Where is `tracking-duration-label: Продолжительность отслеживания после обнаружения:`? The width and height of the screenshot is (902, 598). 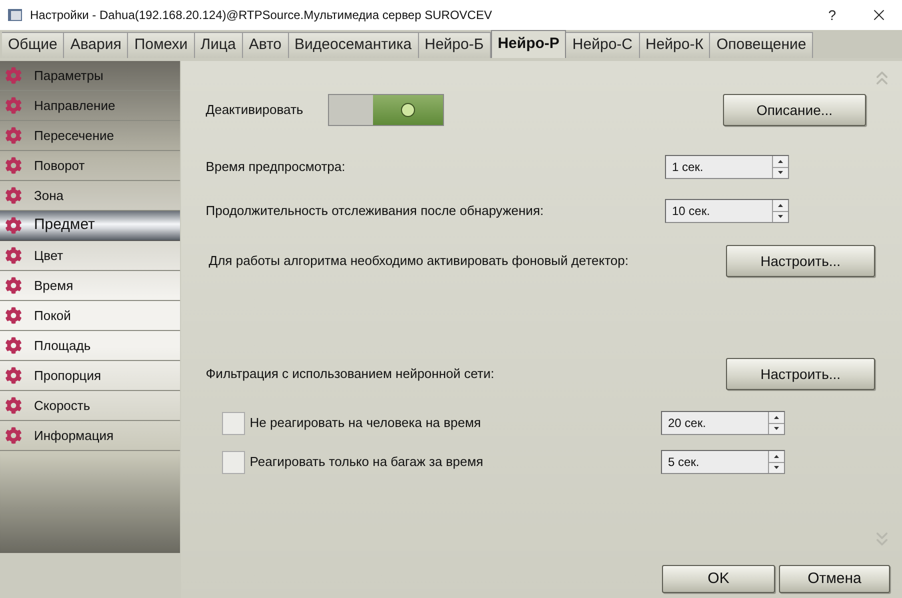
tracking-duration-label: Продолжительность отслеживания после обнаружения: is located at coordinates (375, 211).